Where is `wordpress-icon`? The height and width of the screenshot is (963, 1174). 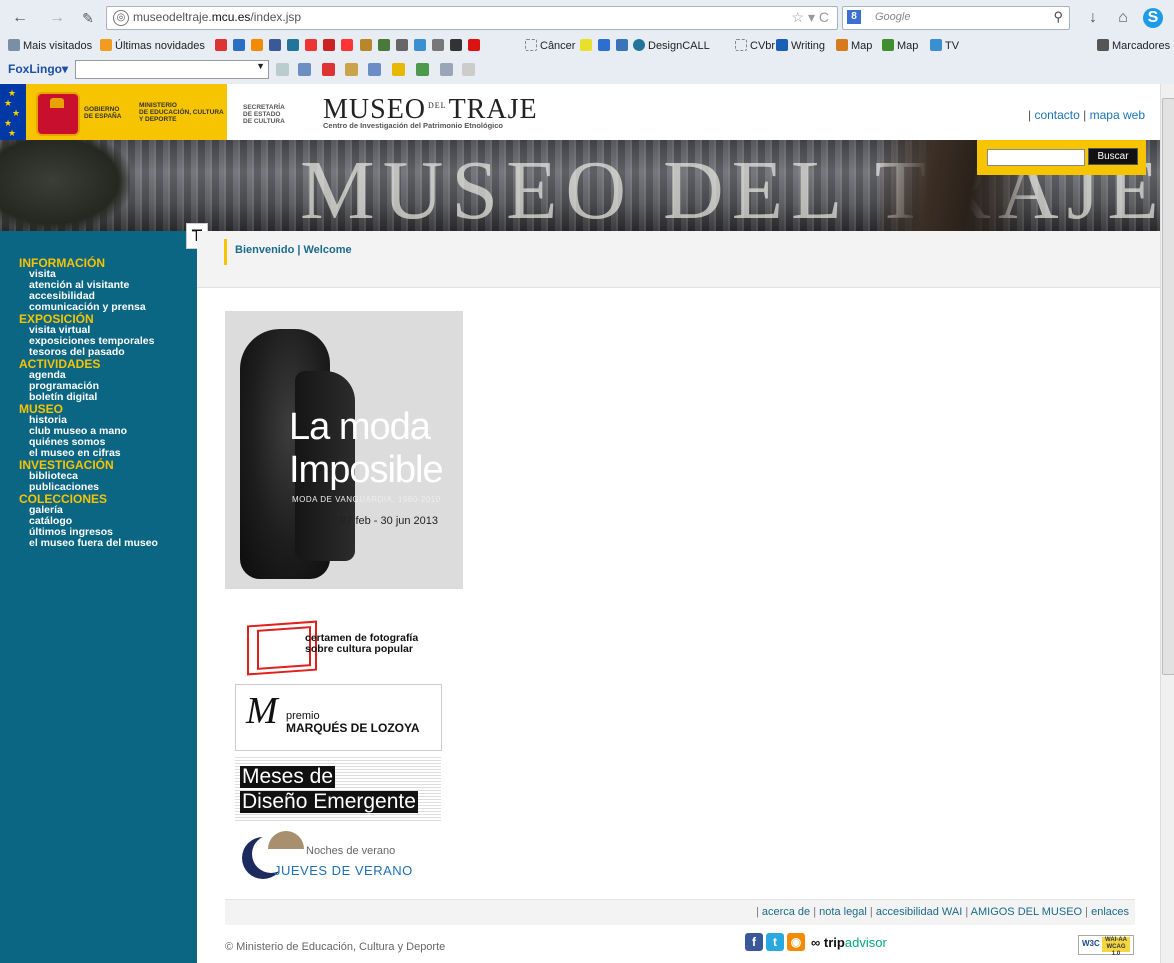 wordpress-icon is located at coordinates (639, 45).